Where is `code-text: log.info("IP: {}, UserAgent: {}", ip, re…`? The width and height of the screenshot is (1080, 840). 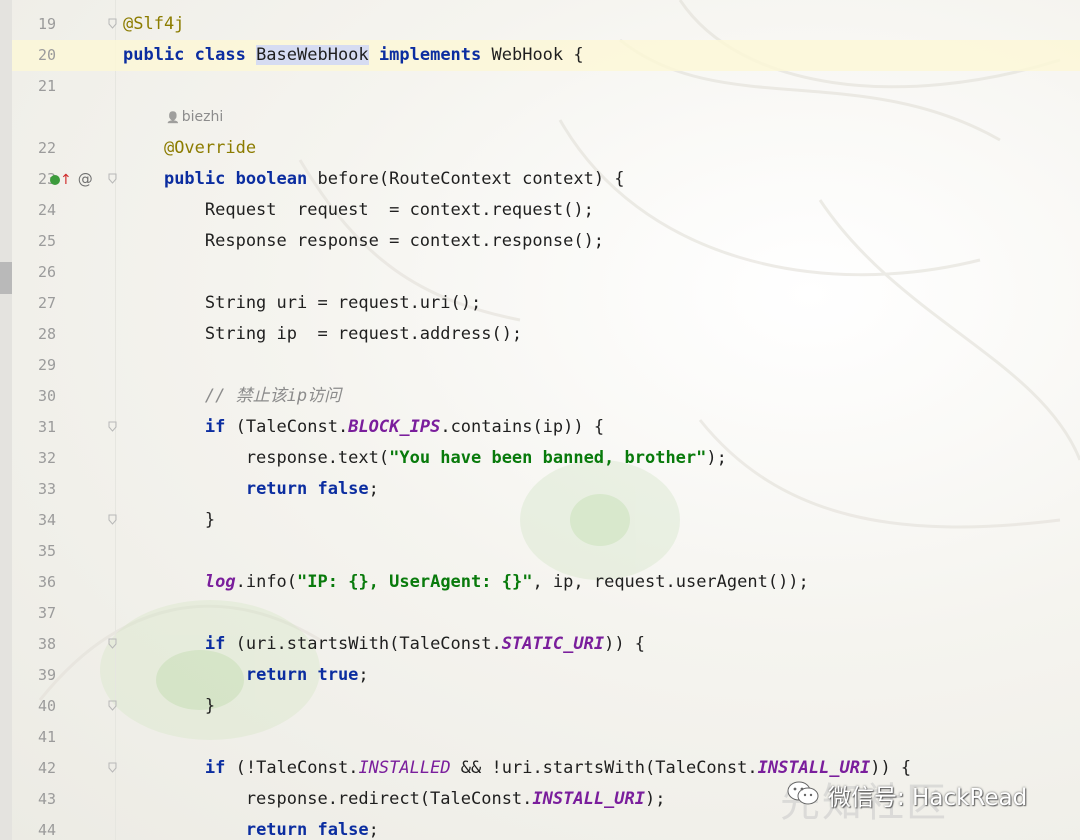
code-text: log.info("IP: {}, UserAgent: {}", ip, re… is located at coordinates (466, 582).